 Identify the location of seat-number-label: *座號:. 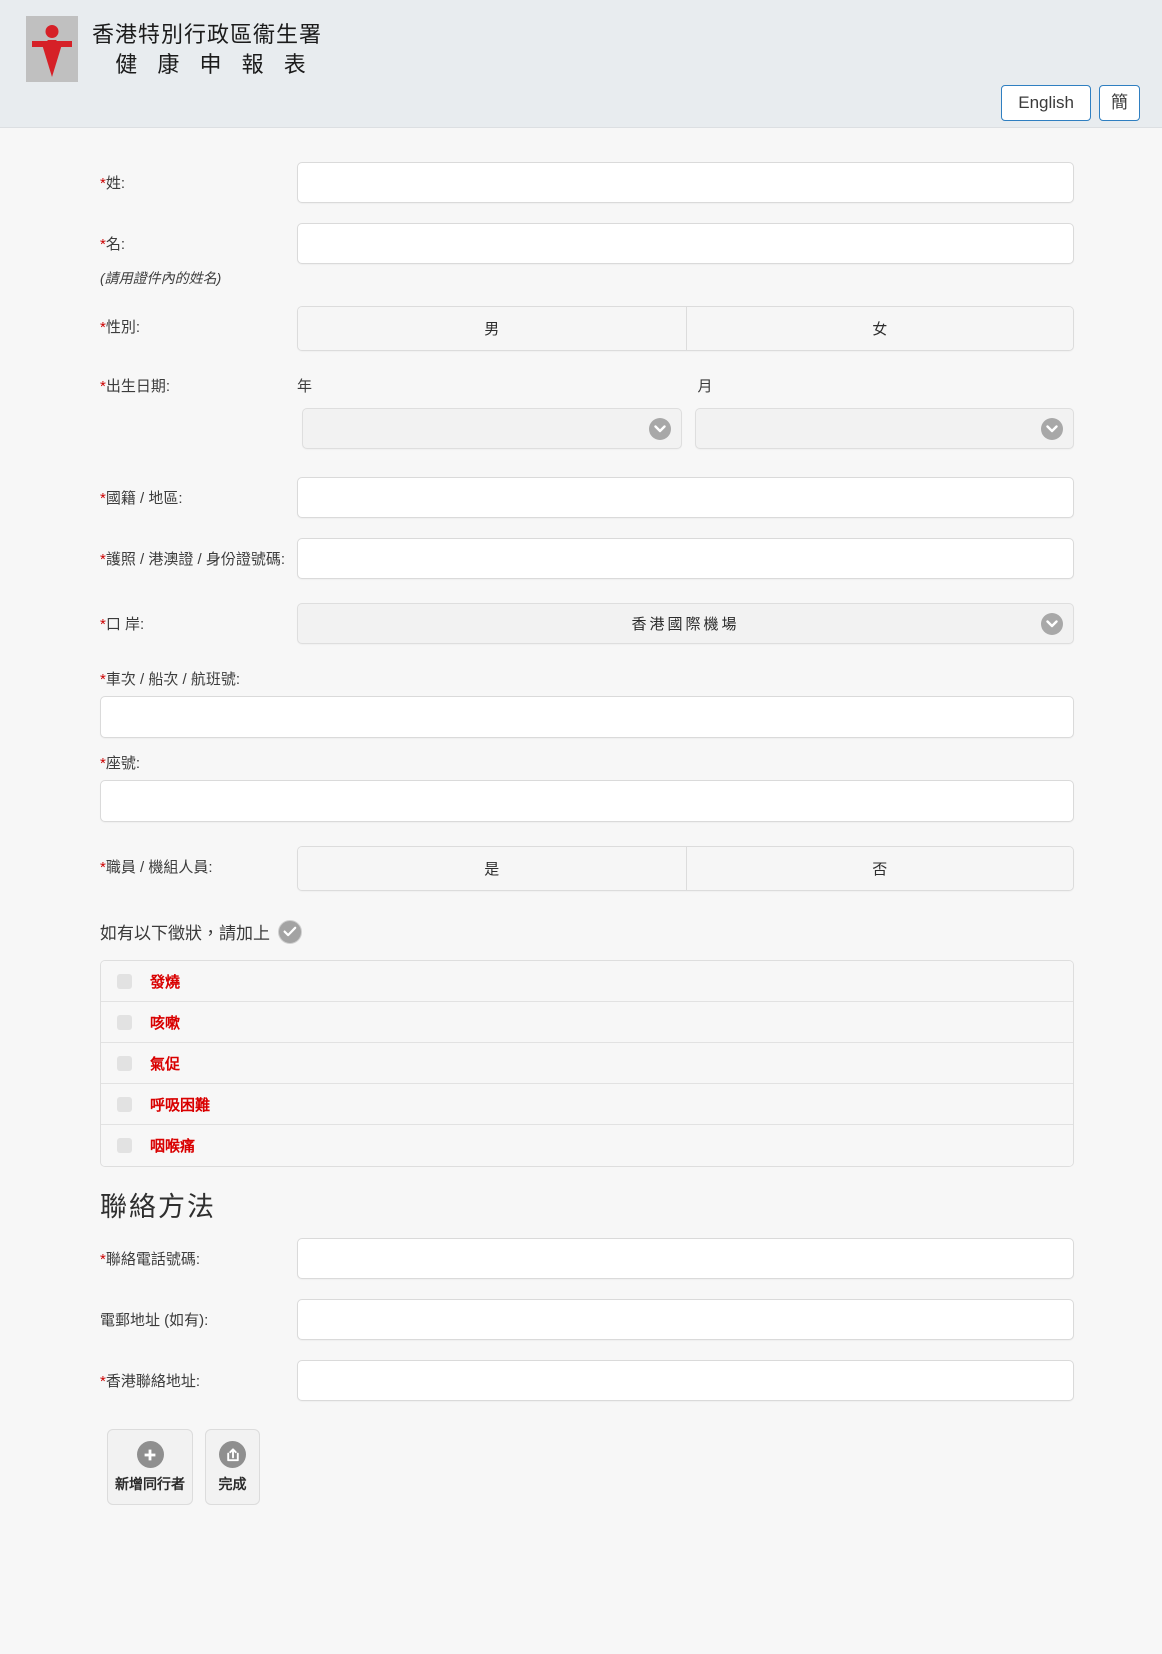
(120, 764).